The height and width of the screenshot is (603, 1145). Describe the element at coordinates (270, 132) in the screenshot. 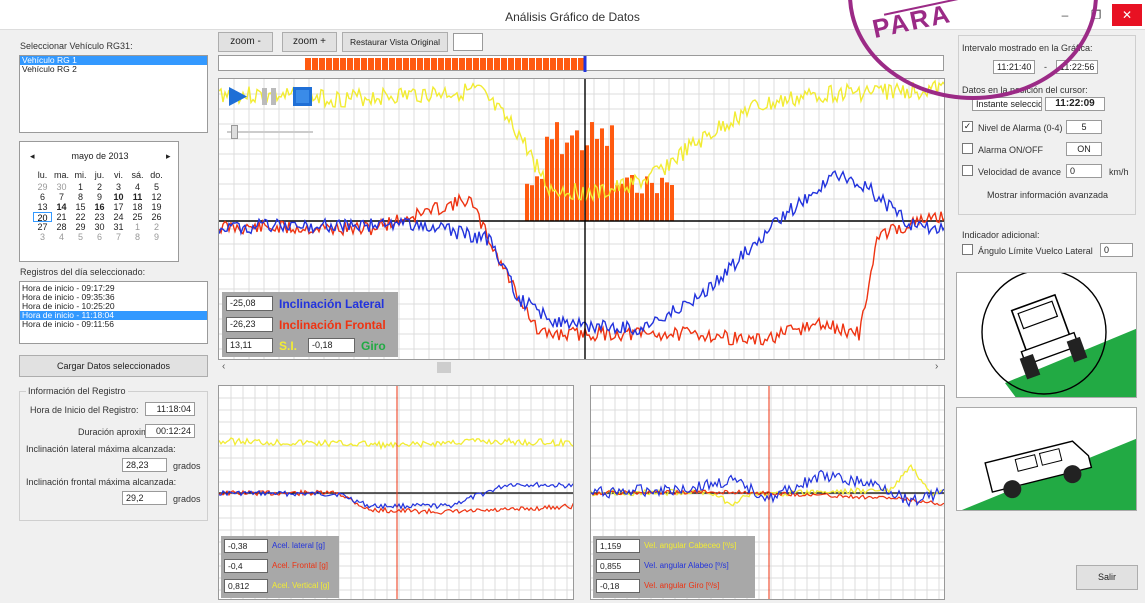

I see `speed-slider` at that location.